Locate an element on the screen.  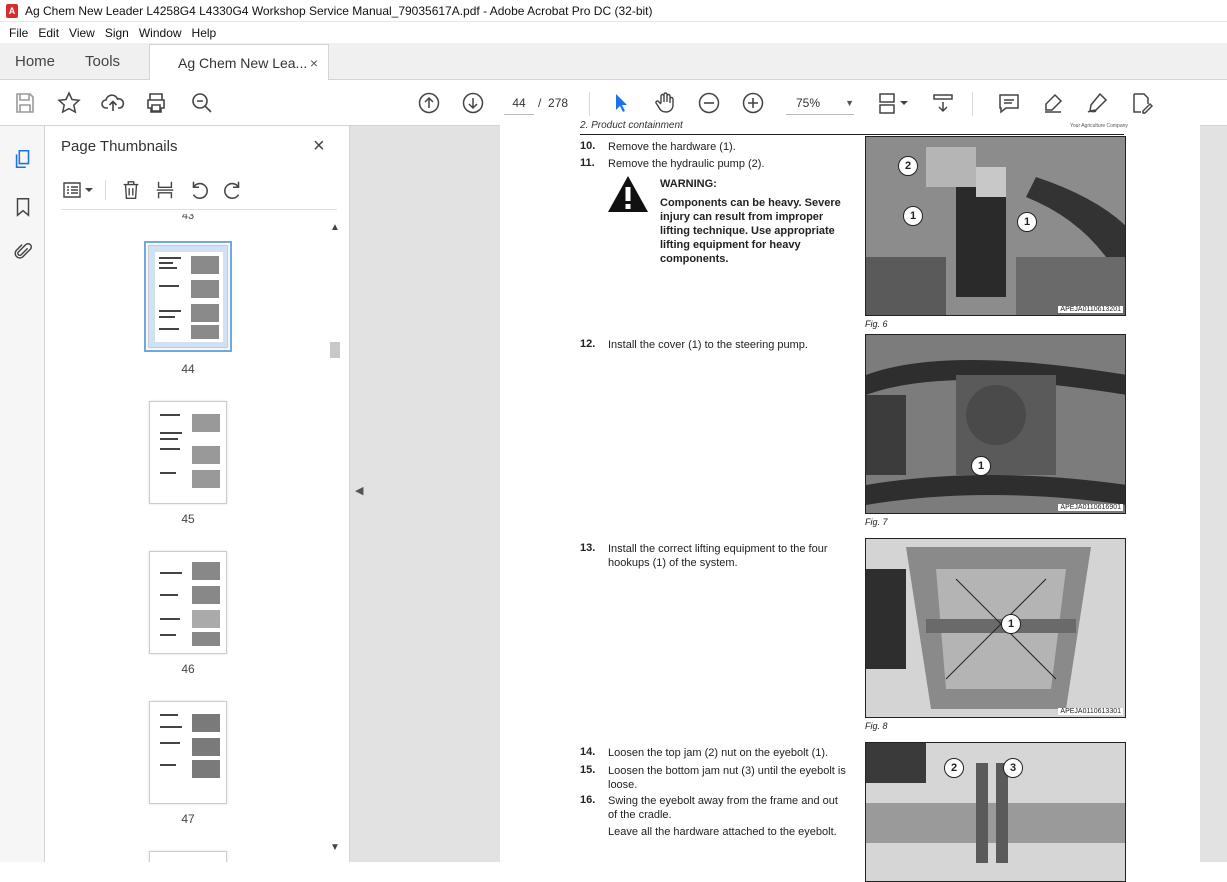
delete-icon is located at coordinates (131, 190).